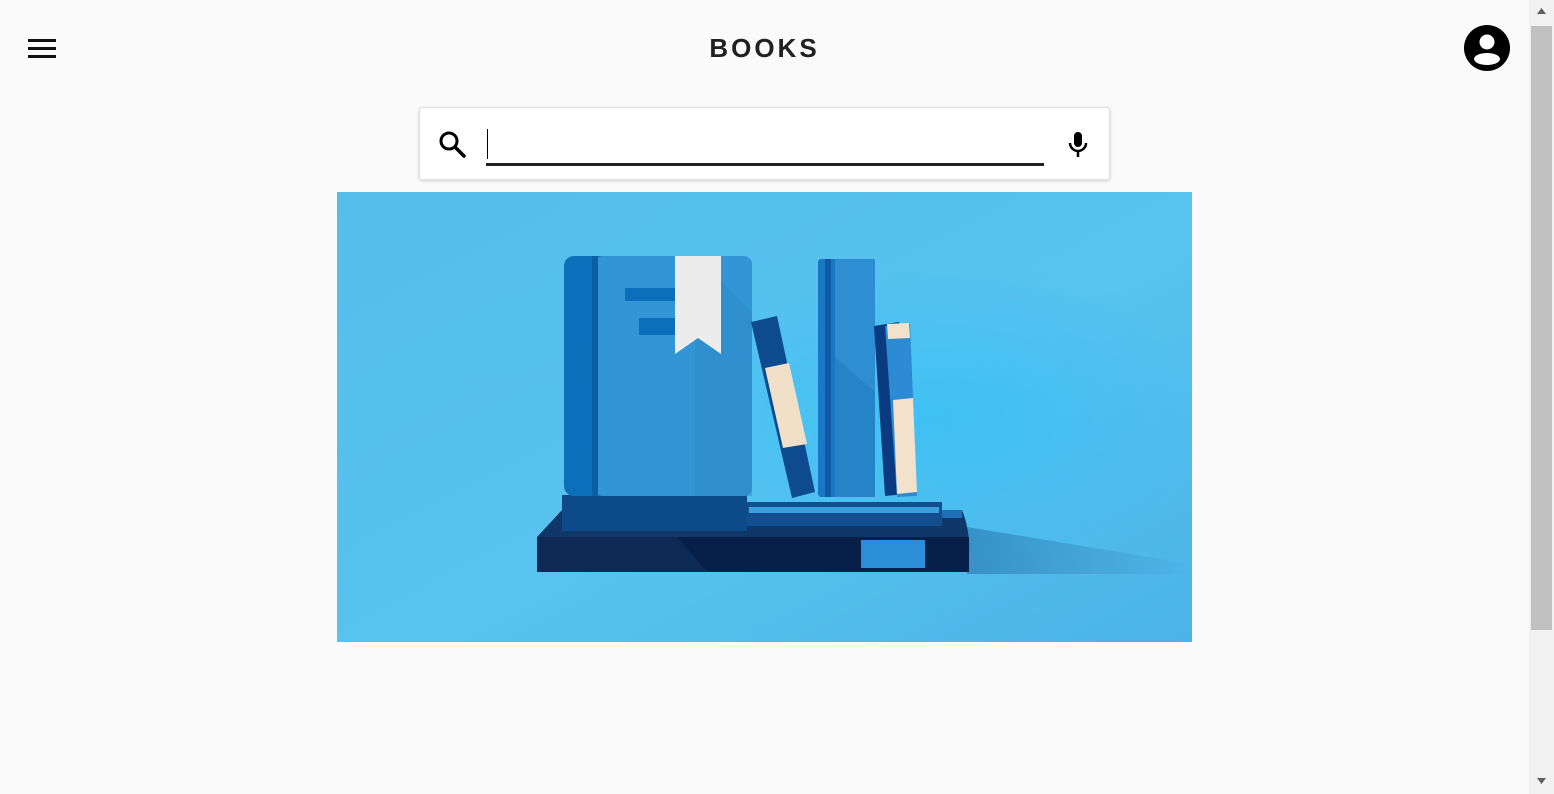  I want to click on page-title: BOOKS, so click(764, 48).